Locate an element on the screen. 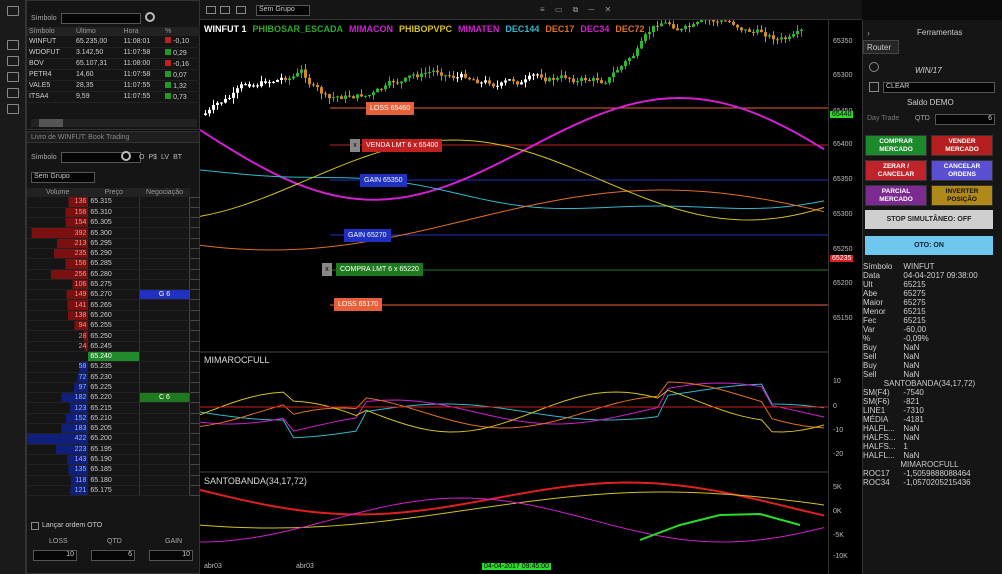 This screenshot has height=574, width=1002. book-price-cell: 65.210 is located at coordinates (114, 419).